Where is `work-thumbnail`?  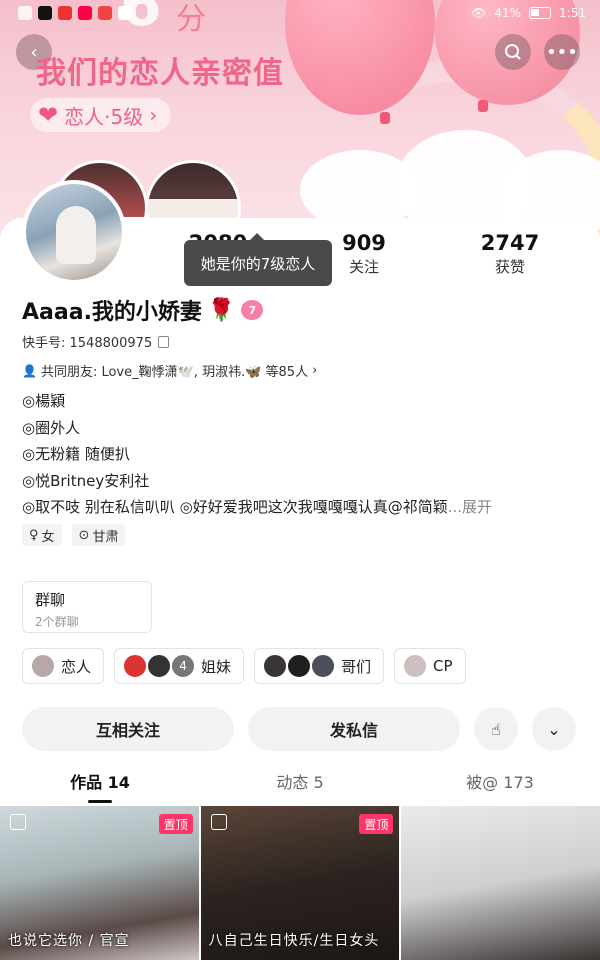
work-thumbnail is located at coordinates (500, 883).